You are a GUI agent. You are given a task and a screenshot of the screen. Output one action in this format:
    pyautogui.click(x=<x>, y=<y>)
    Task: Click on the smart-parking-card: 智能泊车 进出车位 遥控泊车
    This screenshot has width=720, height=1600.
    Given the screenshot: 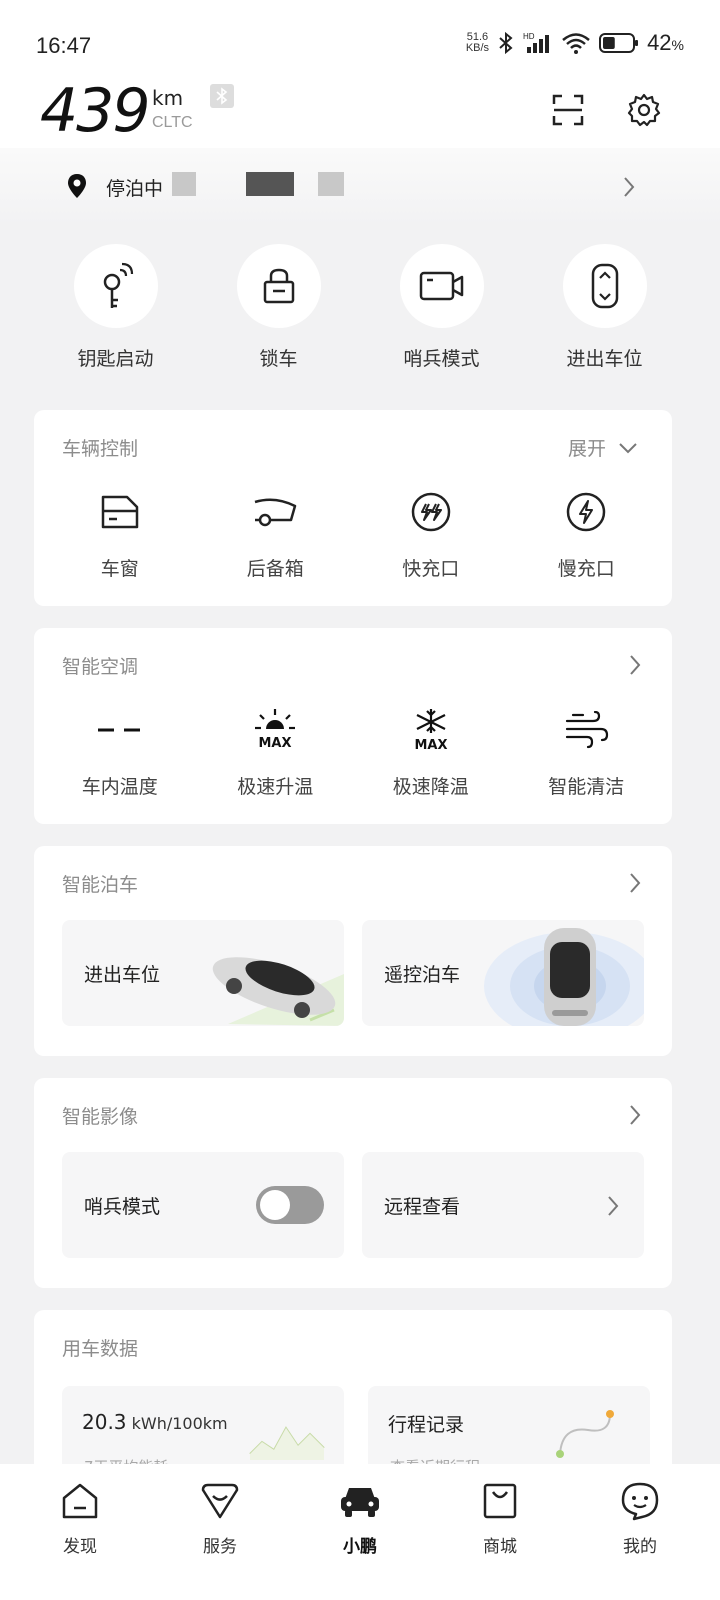 What is the action you would take?
    pyautogui.click(x=353, y=951)
    